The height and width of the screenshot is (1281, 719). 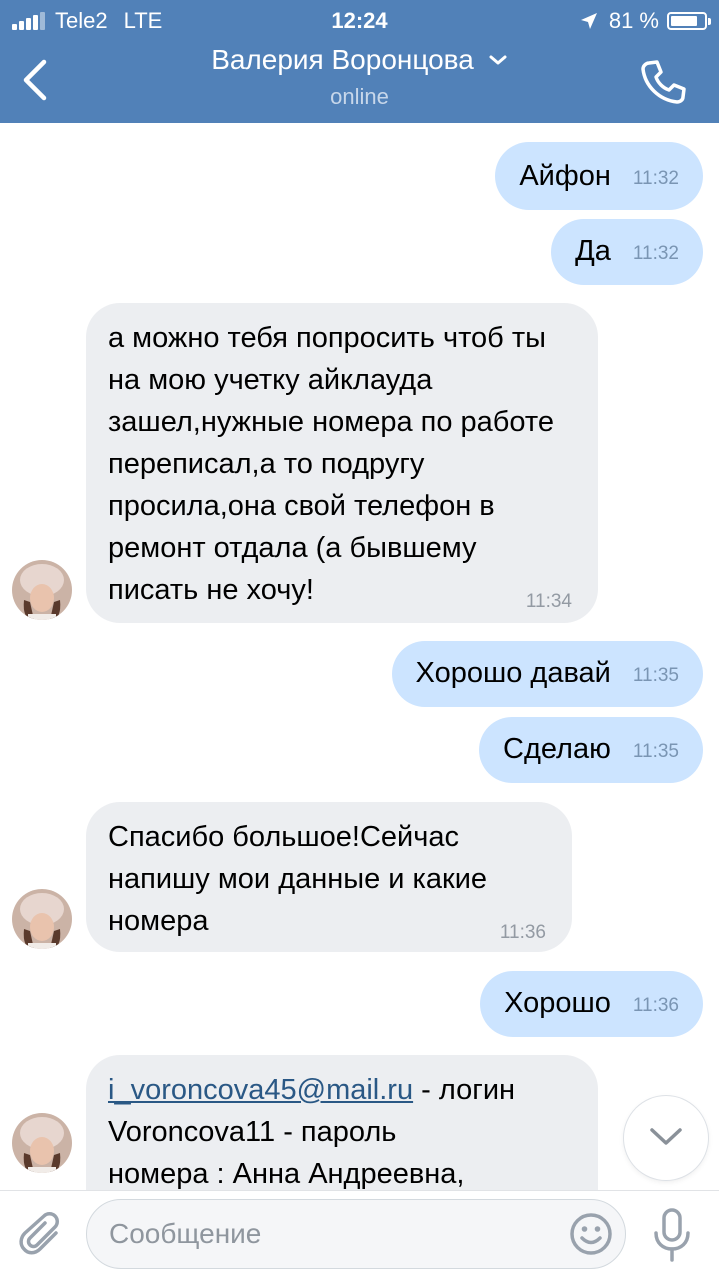 I want to click on phone-icon, so click(x=663, y=82).